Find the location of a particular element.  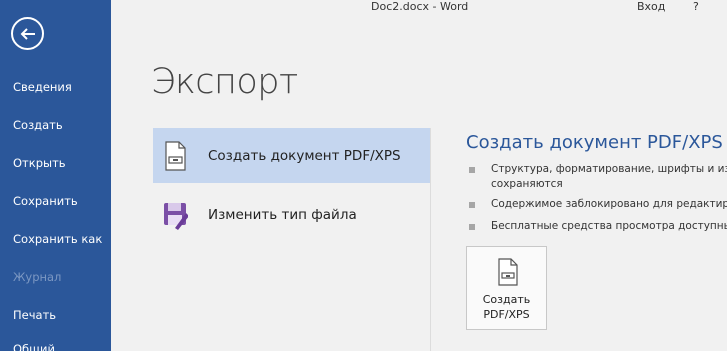

save-as-type-icon is located at coordinates (176, 216).